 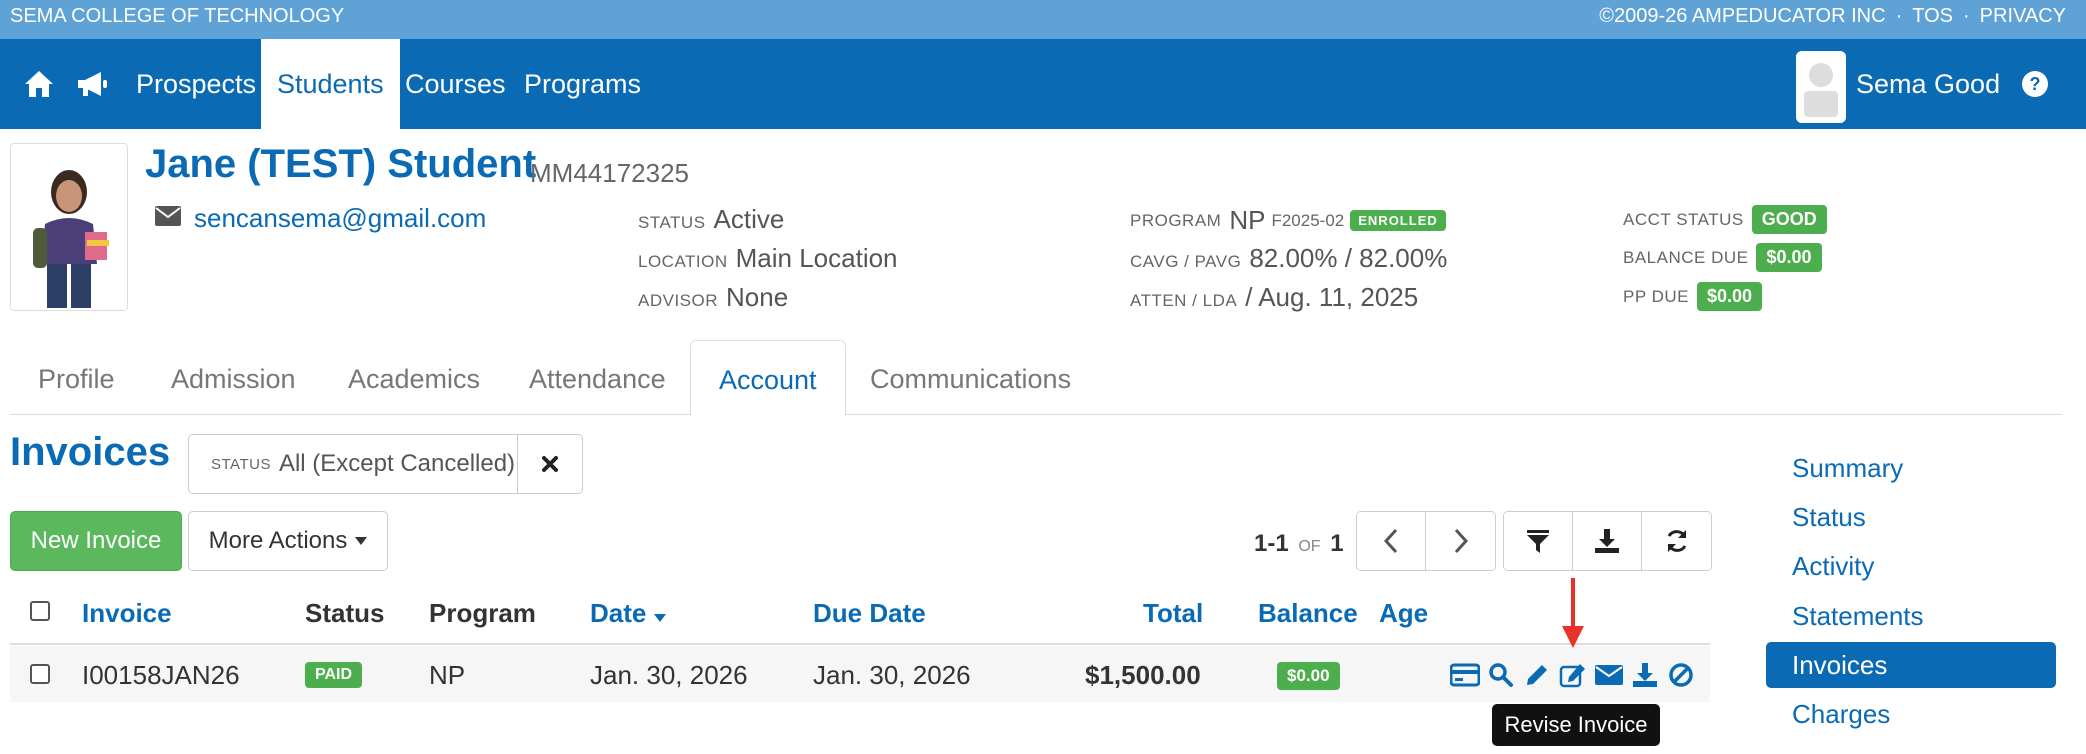 I want to click on col-due-date: Due Date, so click(x=869, y=613).